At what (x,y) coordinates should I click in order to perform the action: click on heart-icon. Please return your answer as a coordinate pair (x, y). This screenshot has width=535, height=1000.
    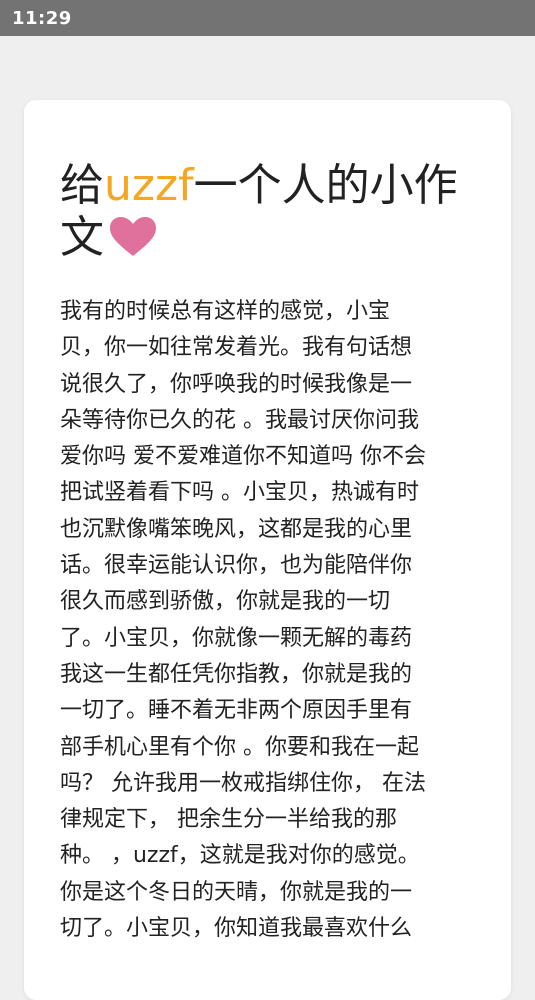
    Looking at the image, I should click on (133, 243).